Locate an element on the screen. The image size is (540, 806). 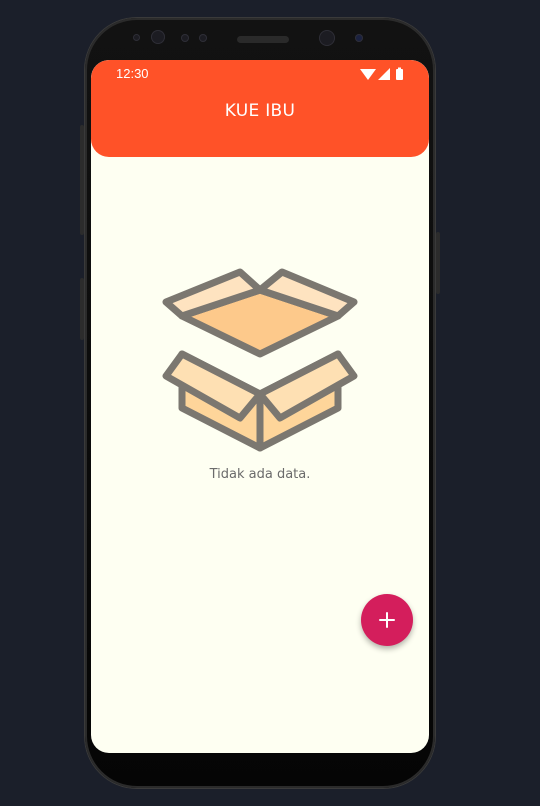
plus-icon is located at coordinates (387, 620).